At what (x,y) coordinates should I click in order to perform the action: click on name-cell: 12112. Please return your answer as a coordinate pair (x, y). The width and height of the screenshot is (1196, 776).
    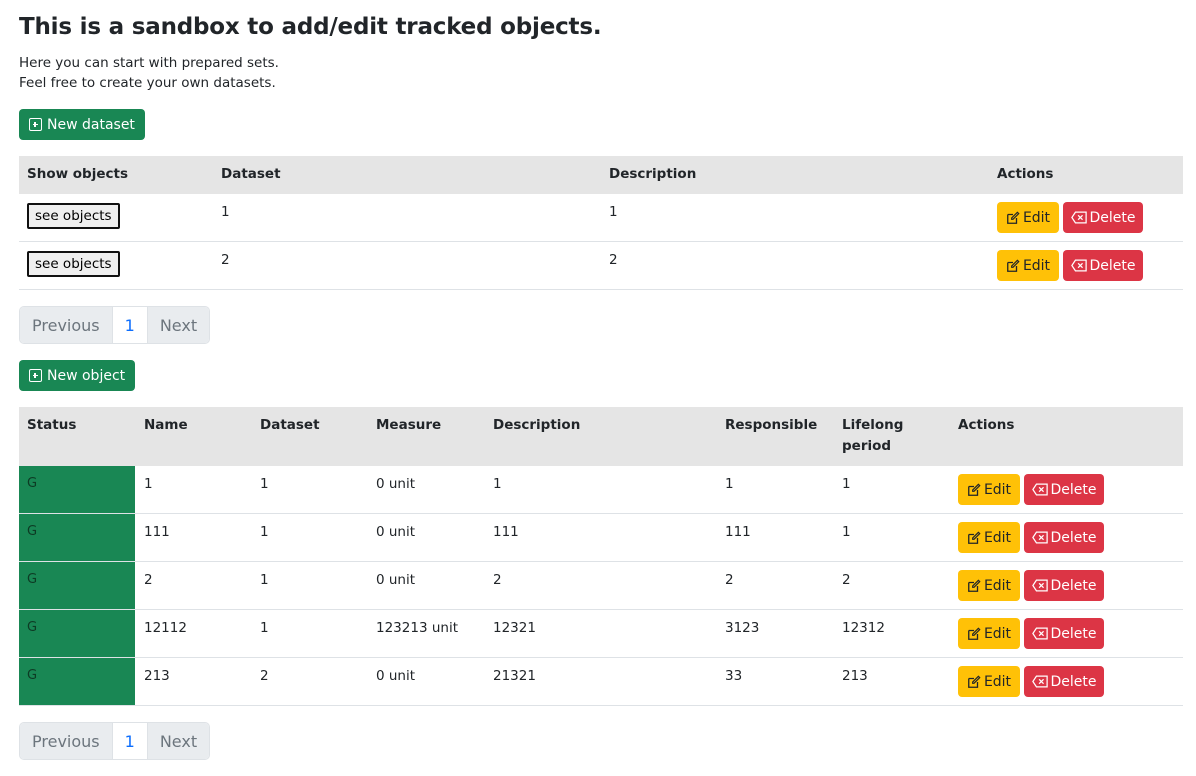
    Looking at the image, I should click on (165, 628).